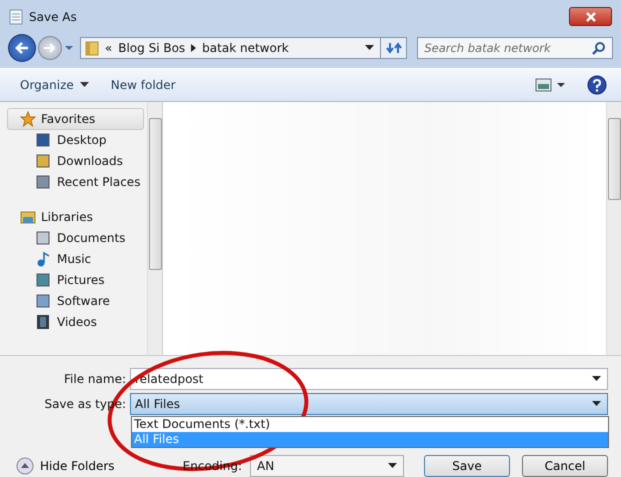 The height and width of the screenshot is (477, 621). I want to click on sidebar-item: Documents, so click(77, 238).